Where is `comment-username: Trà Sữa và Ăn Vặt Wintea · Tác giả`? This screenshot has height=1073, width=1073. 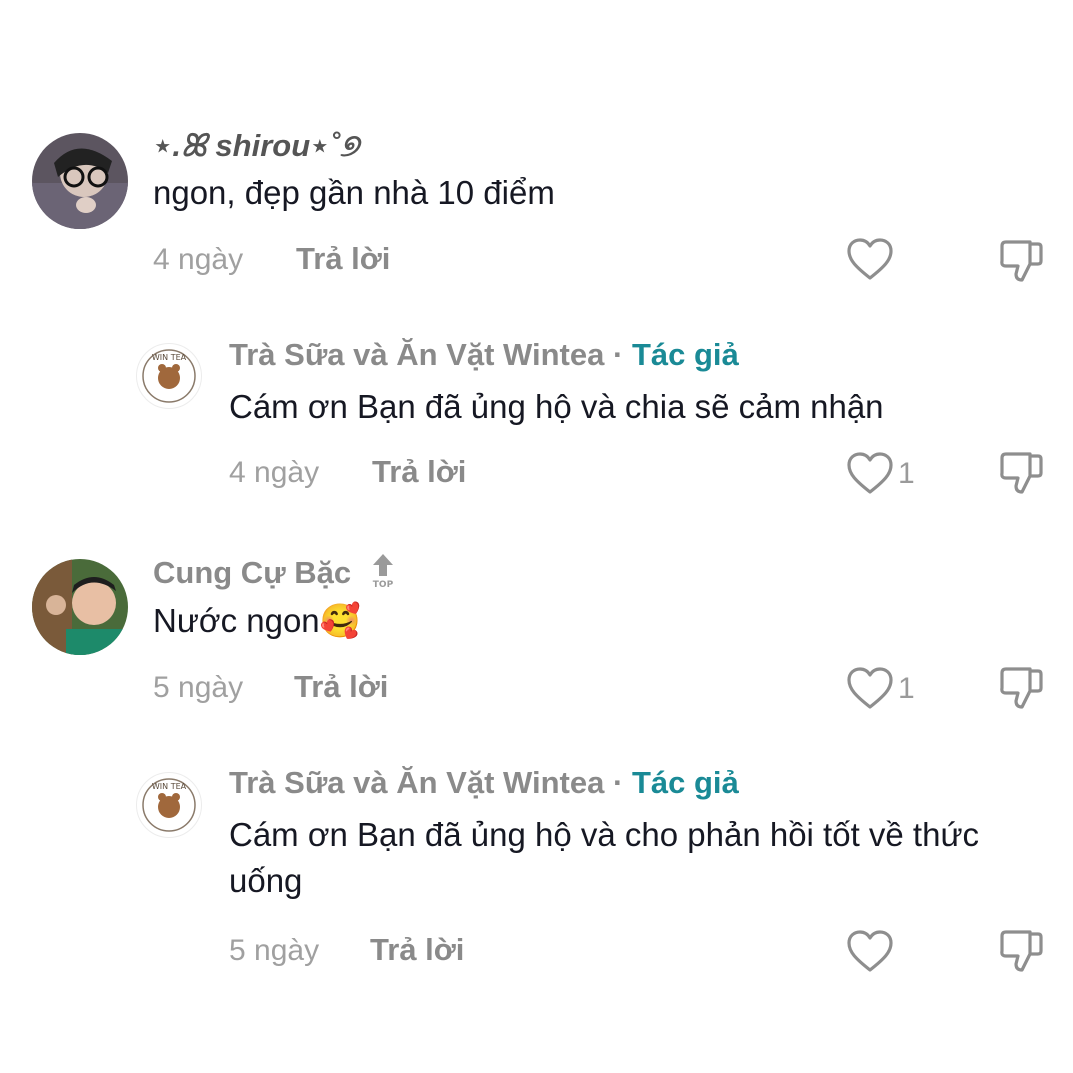 comment-username: Trà Sữa và Ăn Vặt Wintea · Tác giả is located at coordinates (484, 783).